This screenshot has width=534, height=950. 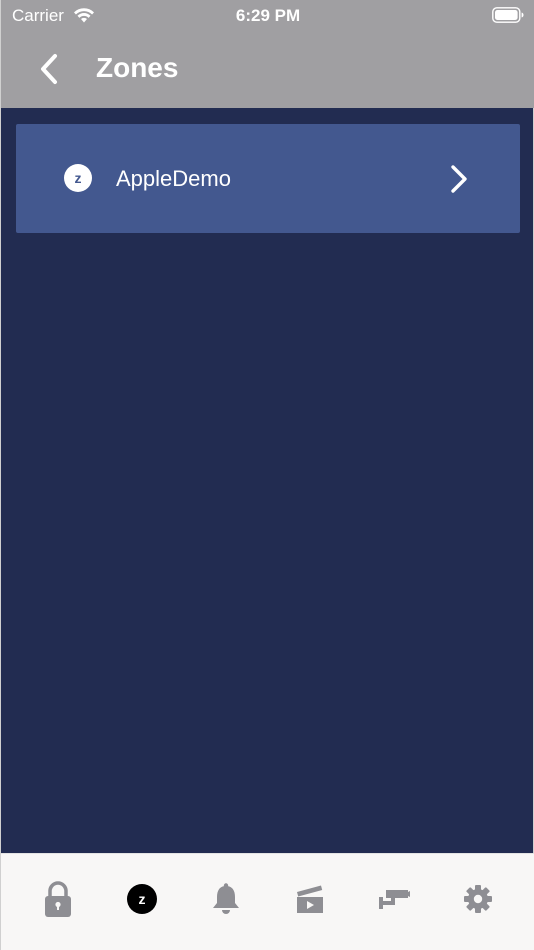 I want to click on battery-icon, so click(x=508, y=15).